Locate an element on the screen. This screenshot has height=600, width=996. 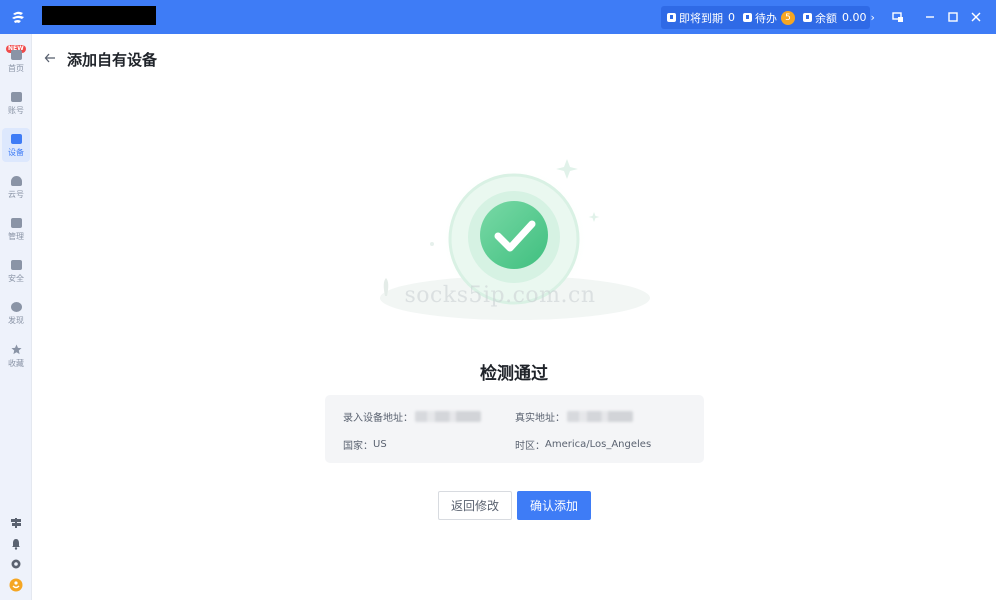
sidebar: NEW 首页 账号 设备 云号 管理 安全 发现 收藏 is located at coordinates (16, 317).